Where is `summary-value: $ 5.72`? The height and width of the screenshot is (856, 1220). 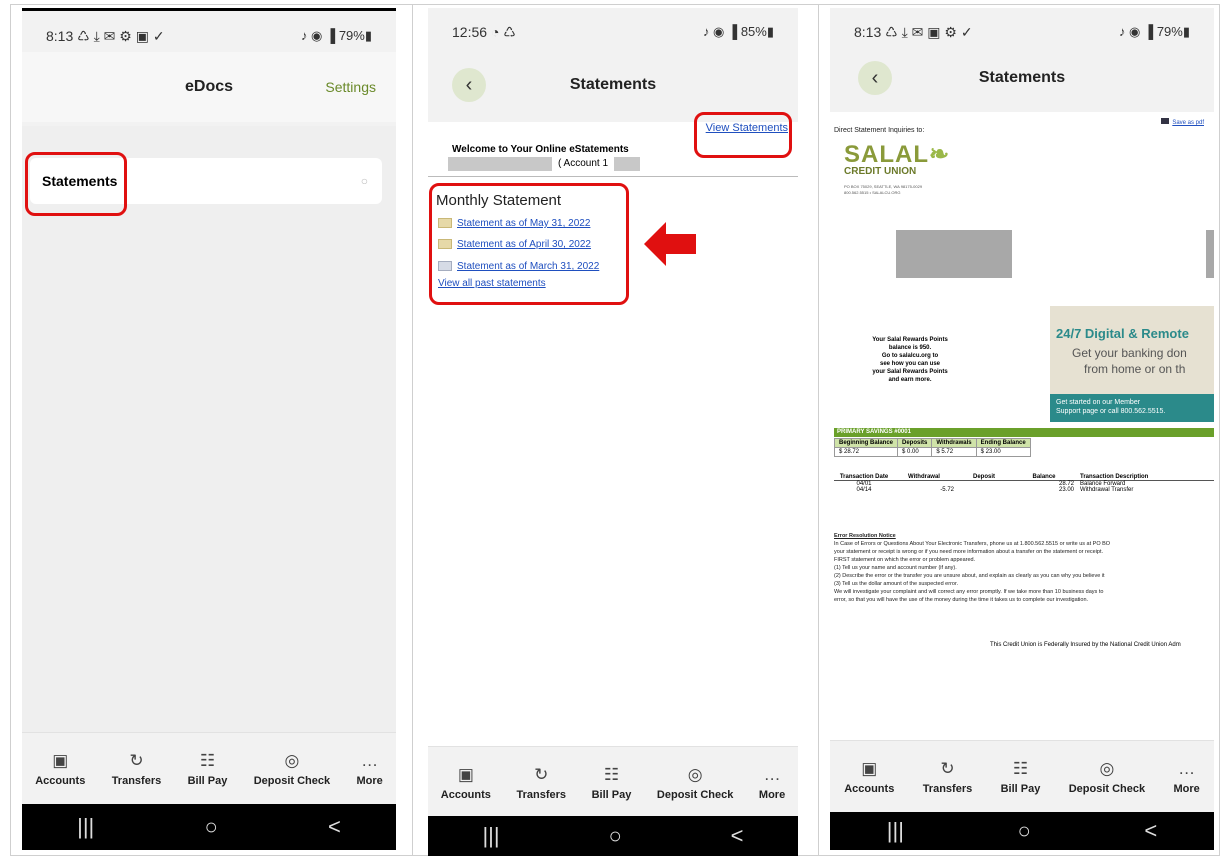
summary-value: $ 5.72 is located at coordinates (954, 452).